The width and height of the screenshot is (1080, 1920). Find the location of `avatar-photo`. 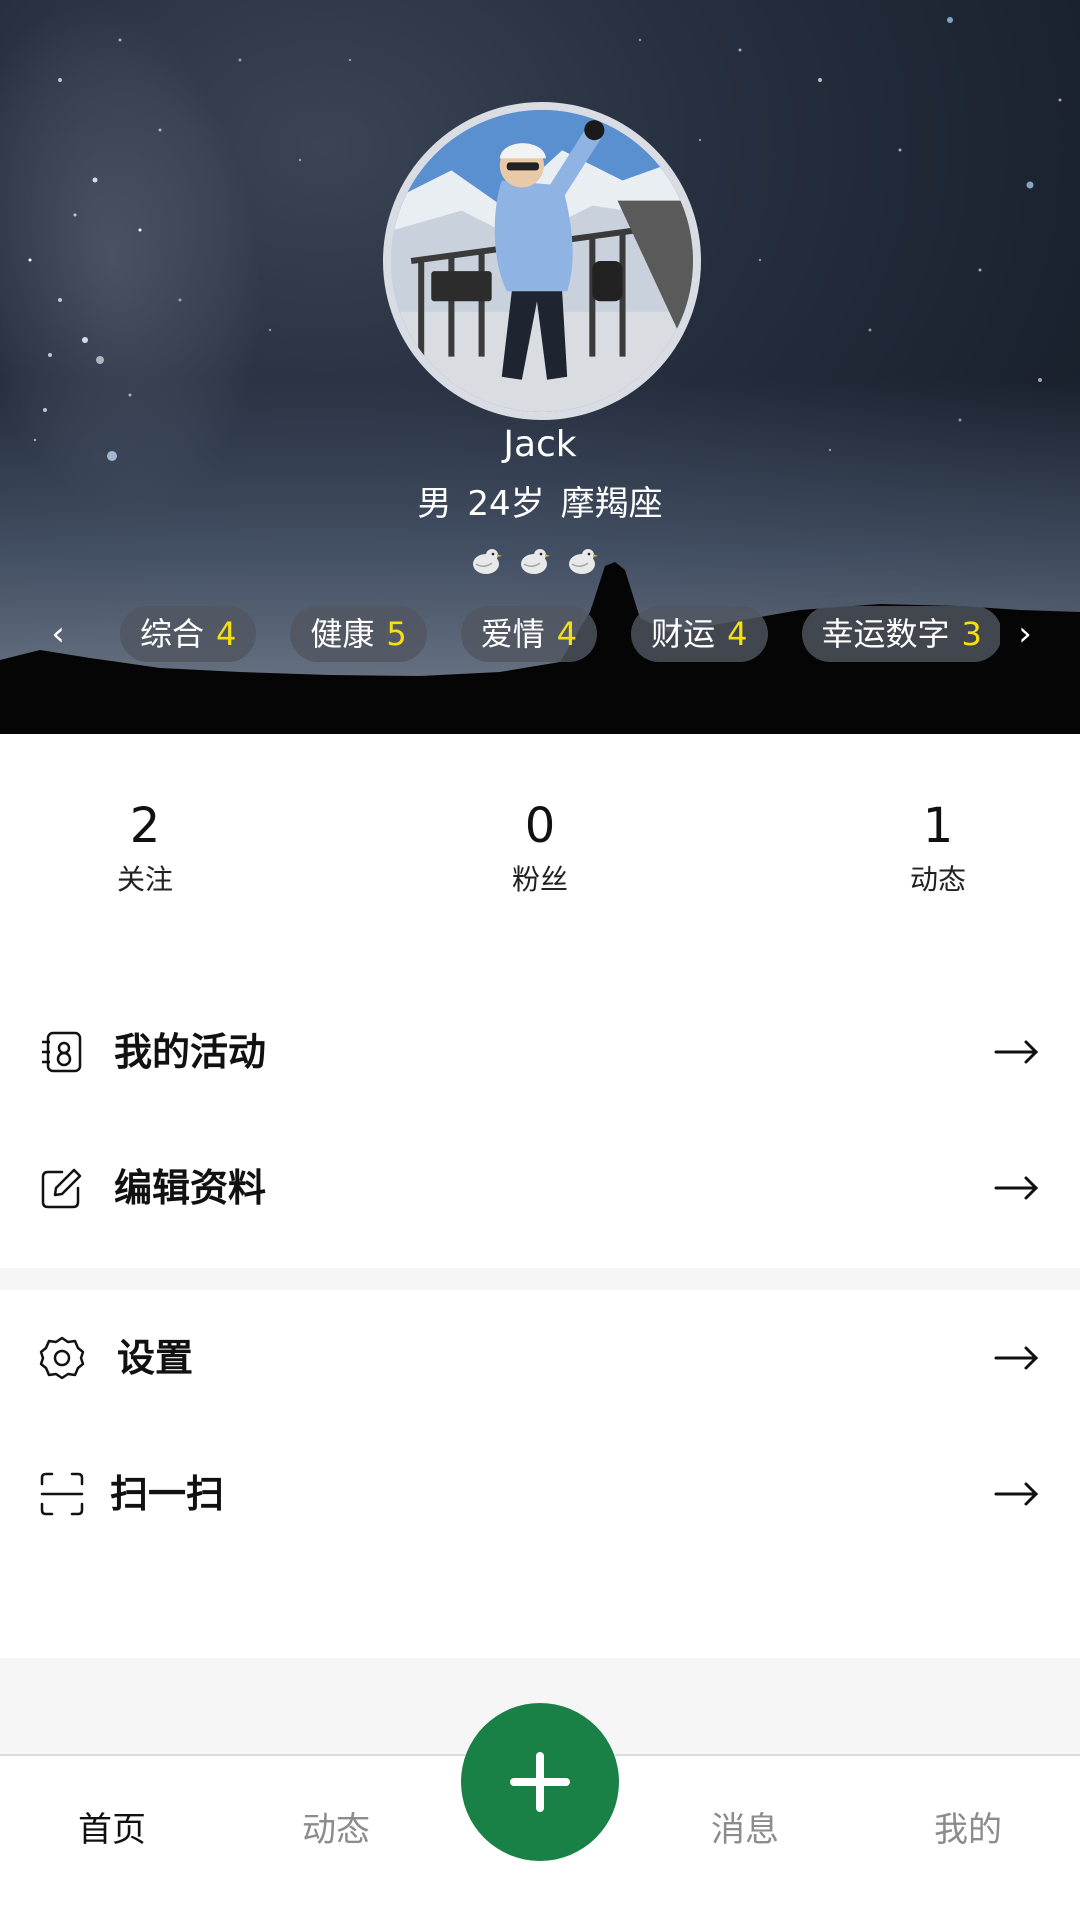

avatar-photo is located at coordinates (542, 261).